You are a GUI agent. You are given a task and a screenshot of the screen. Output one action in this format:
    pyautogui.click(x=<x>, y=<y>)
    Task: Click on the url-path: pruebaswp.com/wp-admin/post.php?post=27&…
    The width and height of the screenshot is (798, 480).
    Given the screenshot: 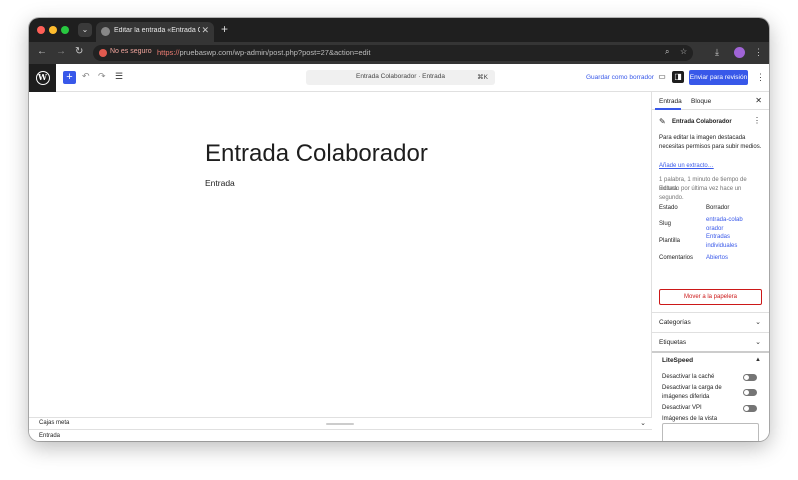 What is the action you would take?
    pyautogui.click(x=275, y=52)
    